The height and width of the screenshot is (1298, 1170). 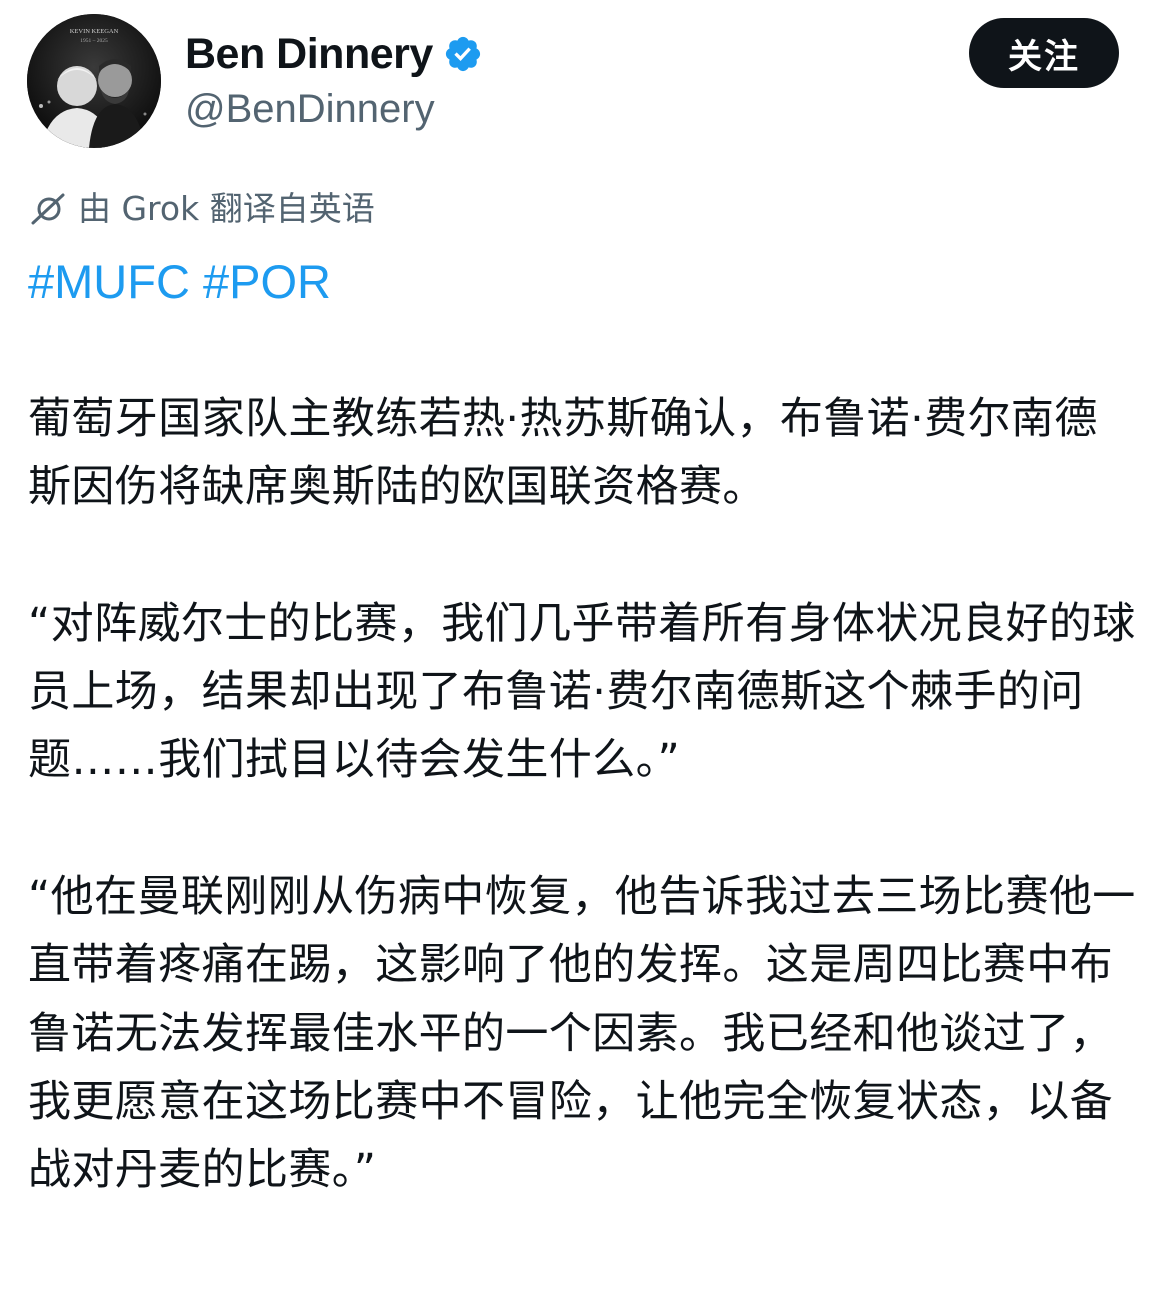 I want to click on follow-button: 关注, so click(x=1044, y=53).